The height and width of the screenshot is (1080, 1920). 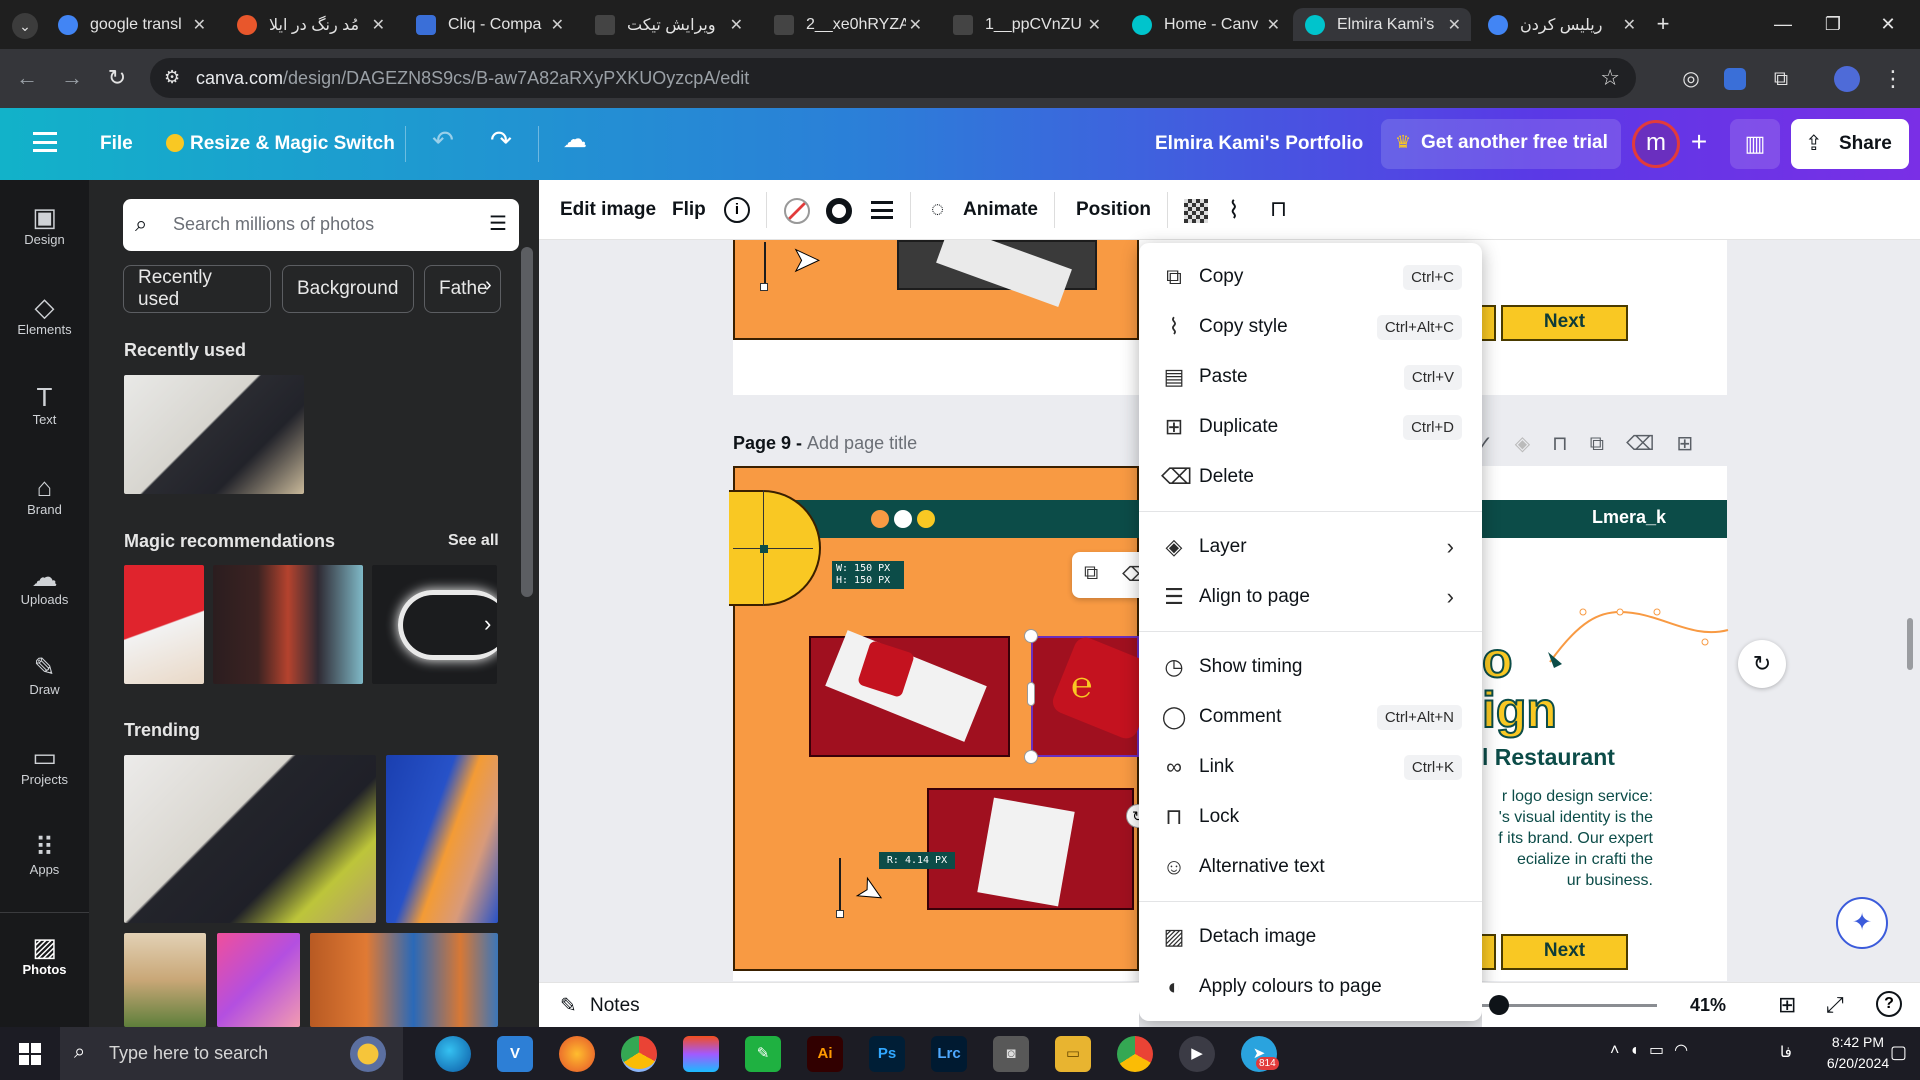 I want to click on resize-magic-switch-button: Resize & Magic Switch, so click(x=292, y=144).